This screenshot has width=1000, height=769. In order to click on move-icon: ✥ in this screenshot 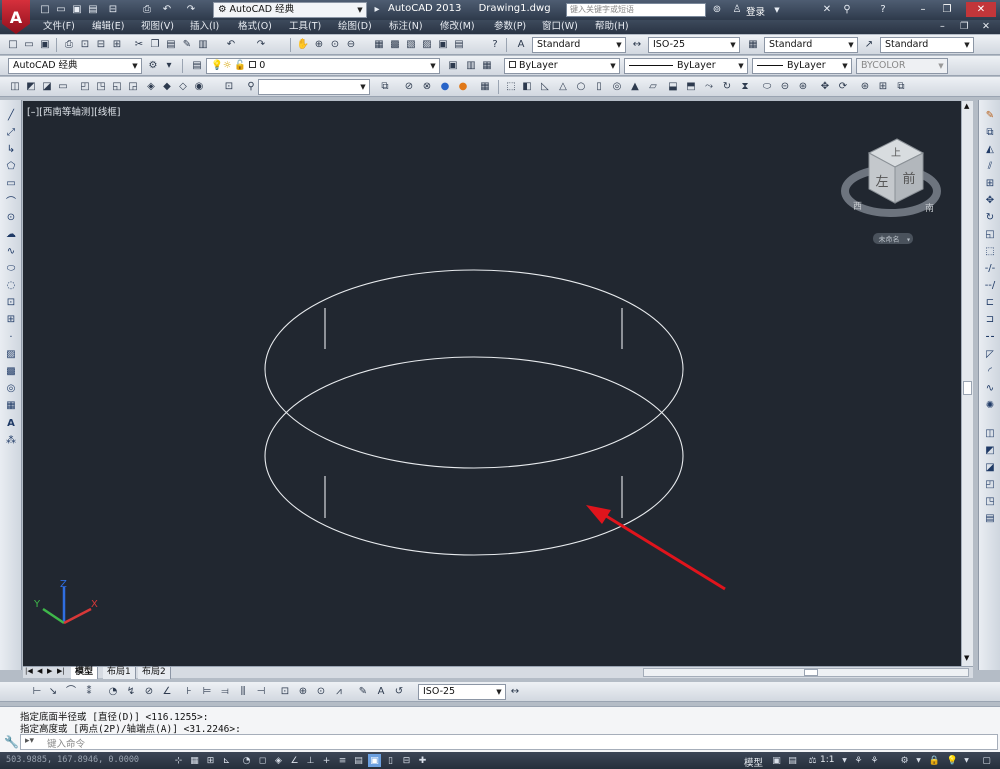, I will do `click(990, 200)`.